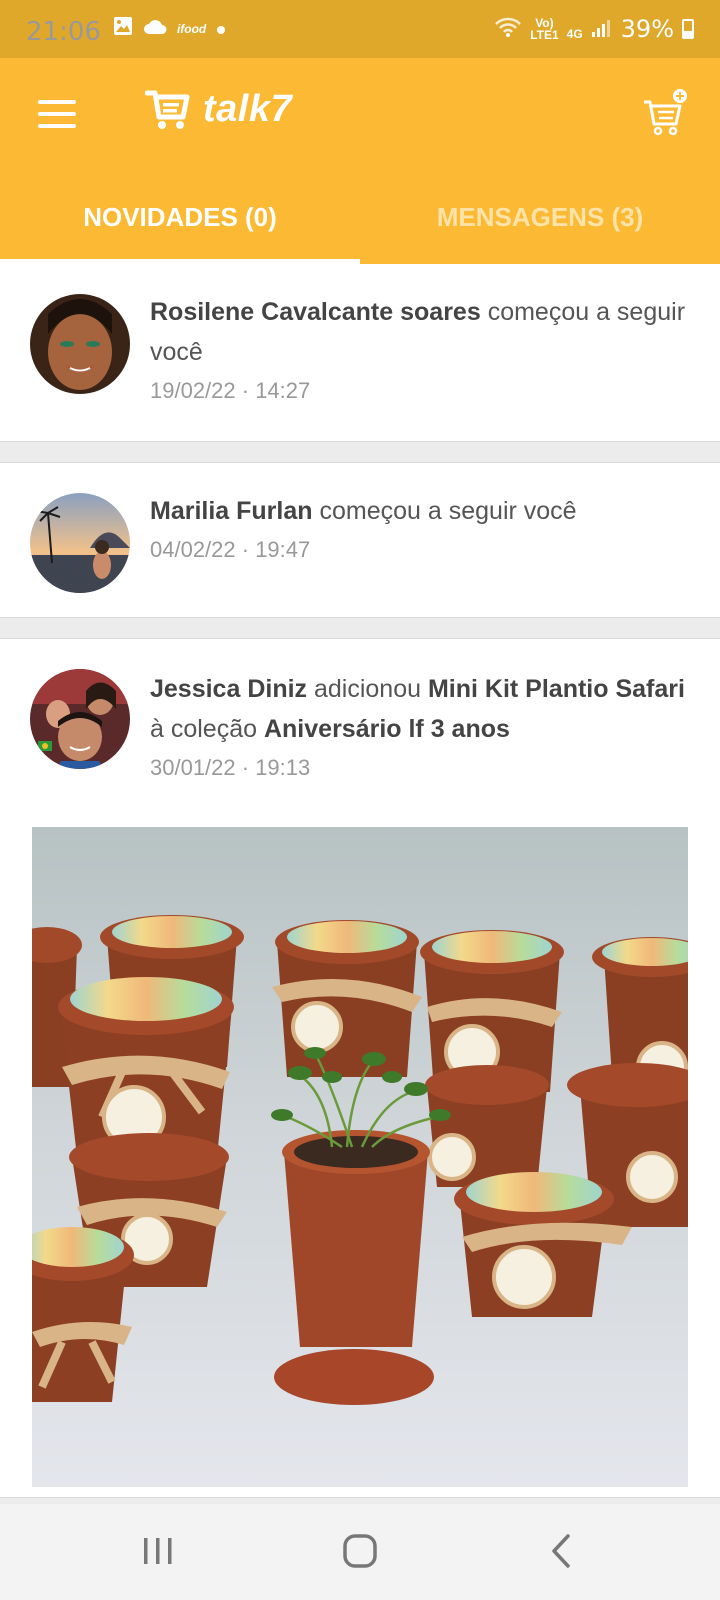  I want to click on feed-message: Marilia Furlan começou a seguir você, so click(420, 511).